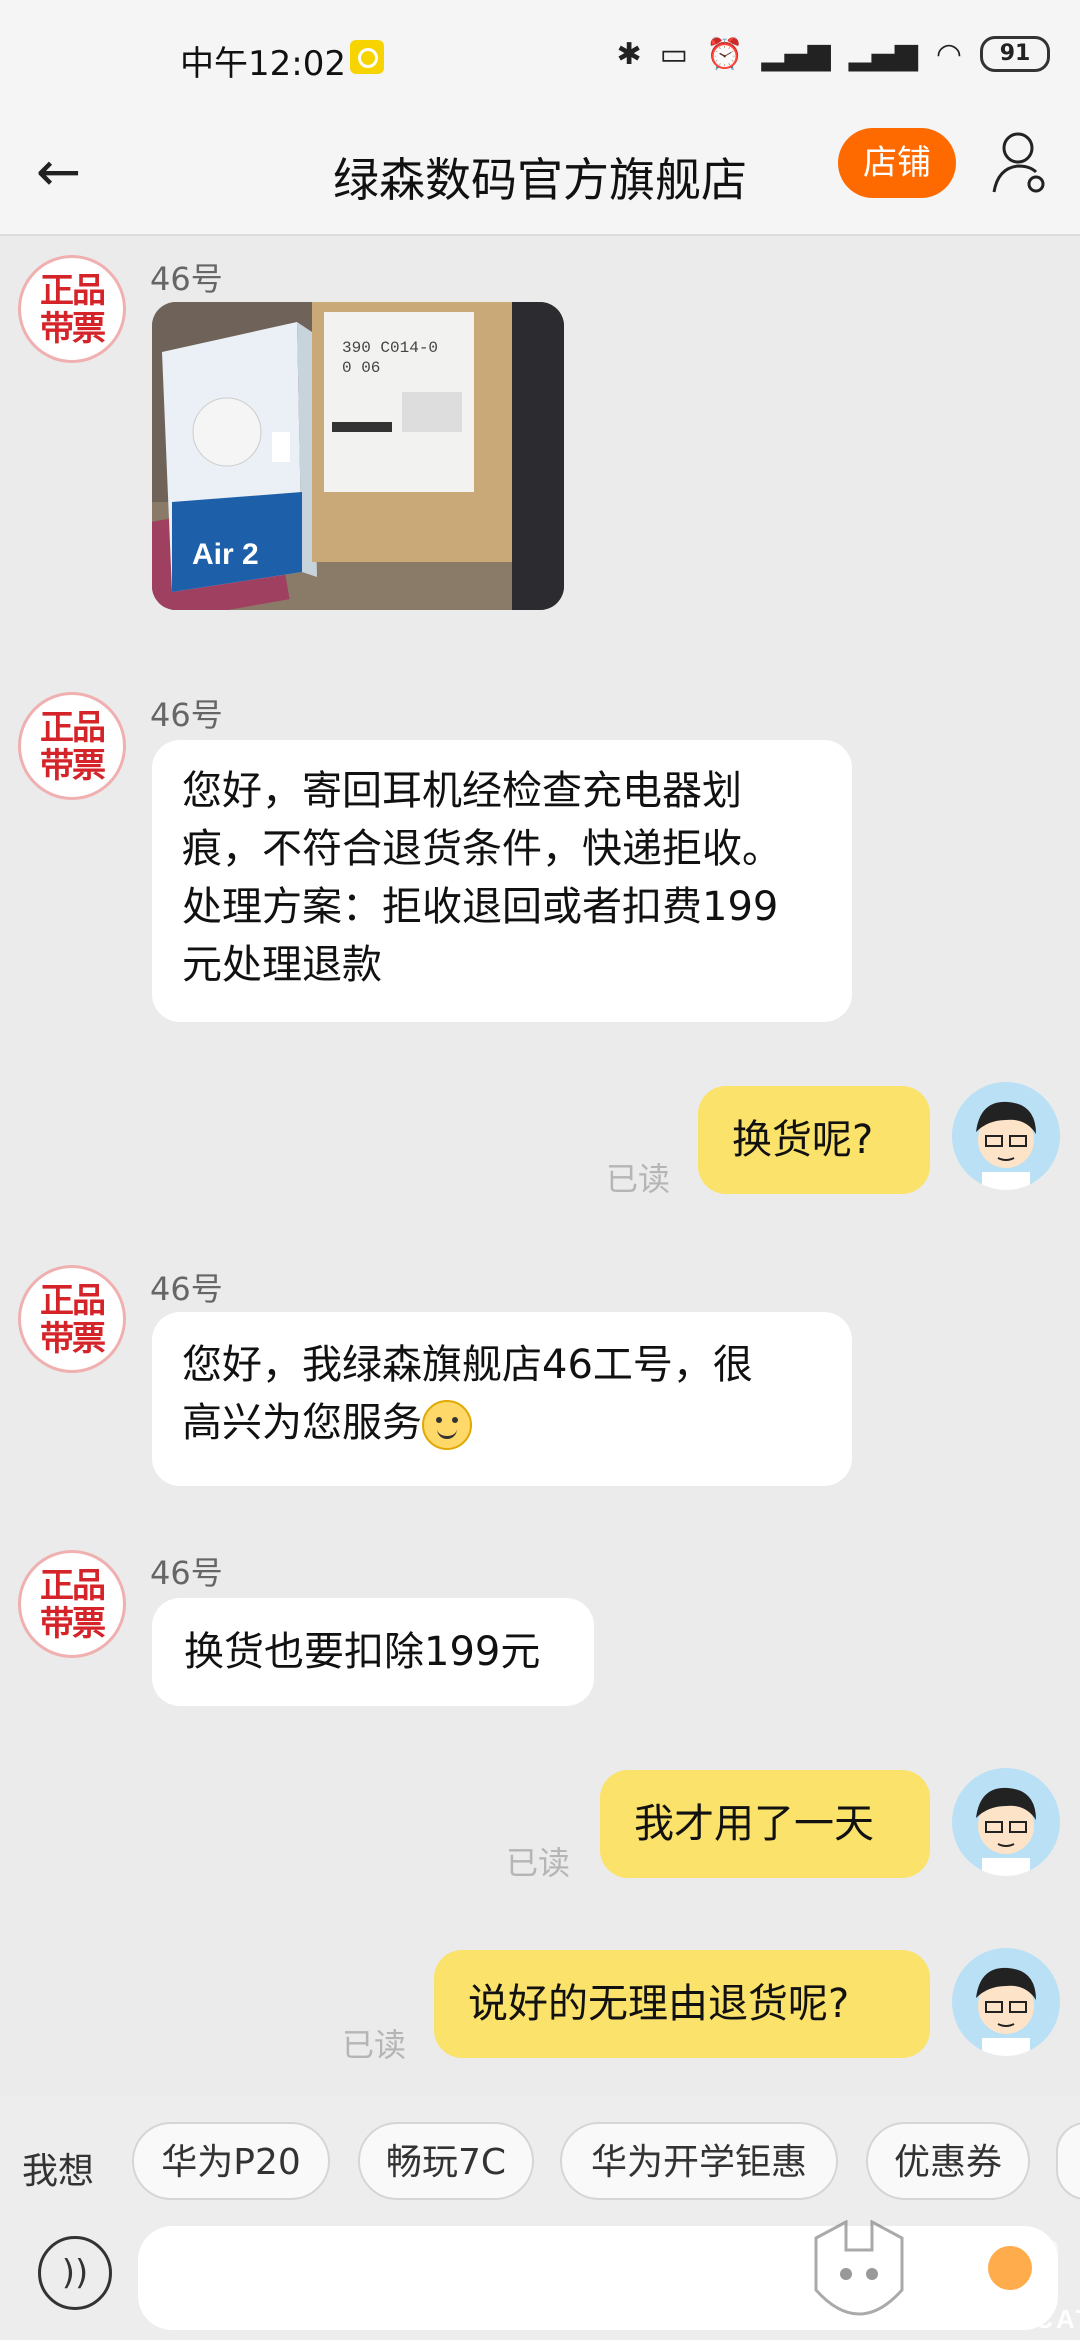 Image resolution: width=1080 pixels, height=2340 pixels. I want to click on suggestion-chip: 畅玩7C, so click(446, 2161).